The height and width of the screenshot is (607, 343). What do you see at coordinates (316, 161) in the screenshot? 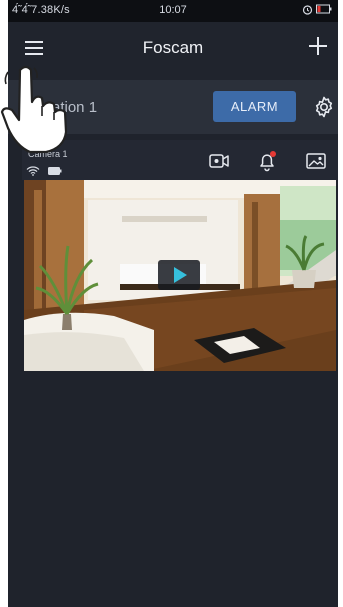
I see `gallery-icon` at bounding box center [316, 161].